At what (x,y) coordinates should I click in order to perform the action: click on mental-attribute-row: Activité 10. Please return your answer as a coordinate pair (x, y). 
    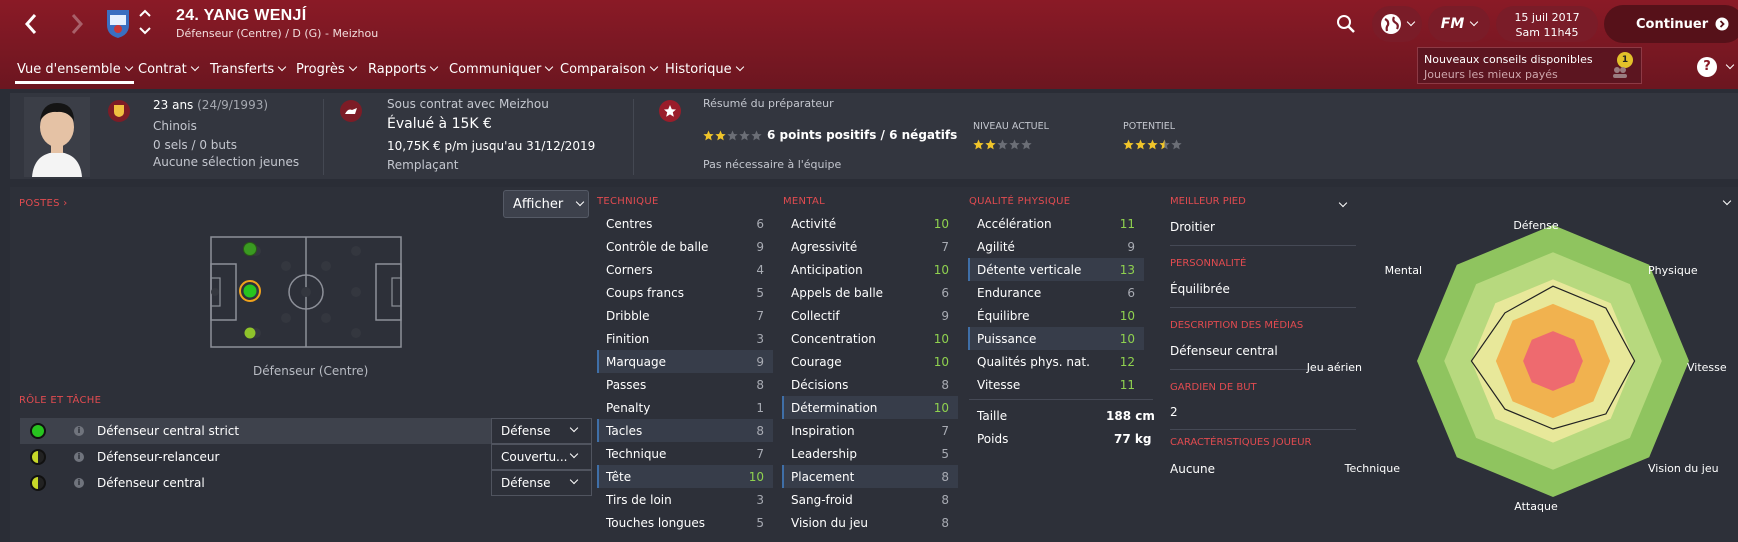
    Looking at the image, I should click on (870, 223).